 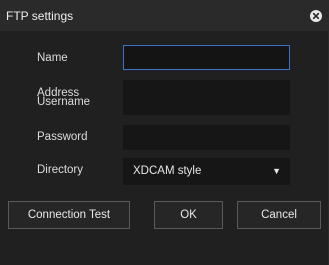 What do you see at coordinates (62, 137) in the screenshot?
I see `password-label: Password` at bounding box center [62, 137].